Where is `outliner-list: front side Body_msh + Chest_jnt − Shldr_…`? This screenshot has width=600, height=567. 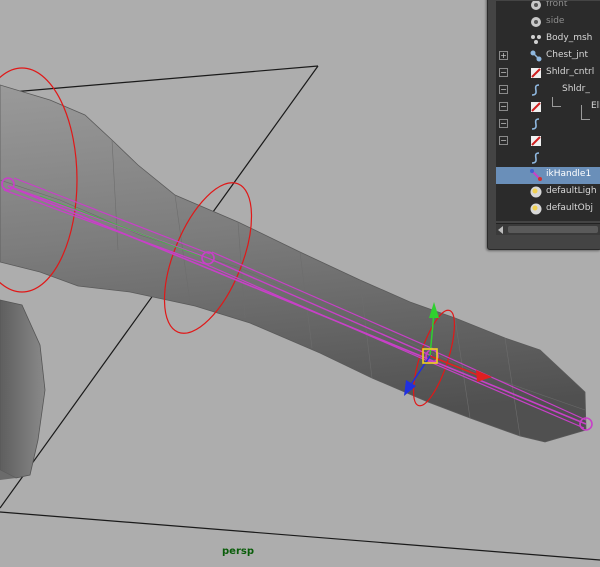 outliner-list: front side Body_msh + Chest_jnt − Shldr_… is located at coordinates (548, 111).